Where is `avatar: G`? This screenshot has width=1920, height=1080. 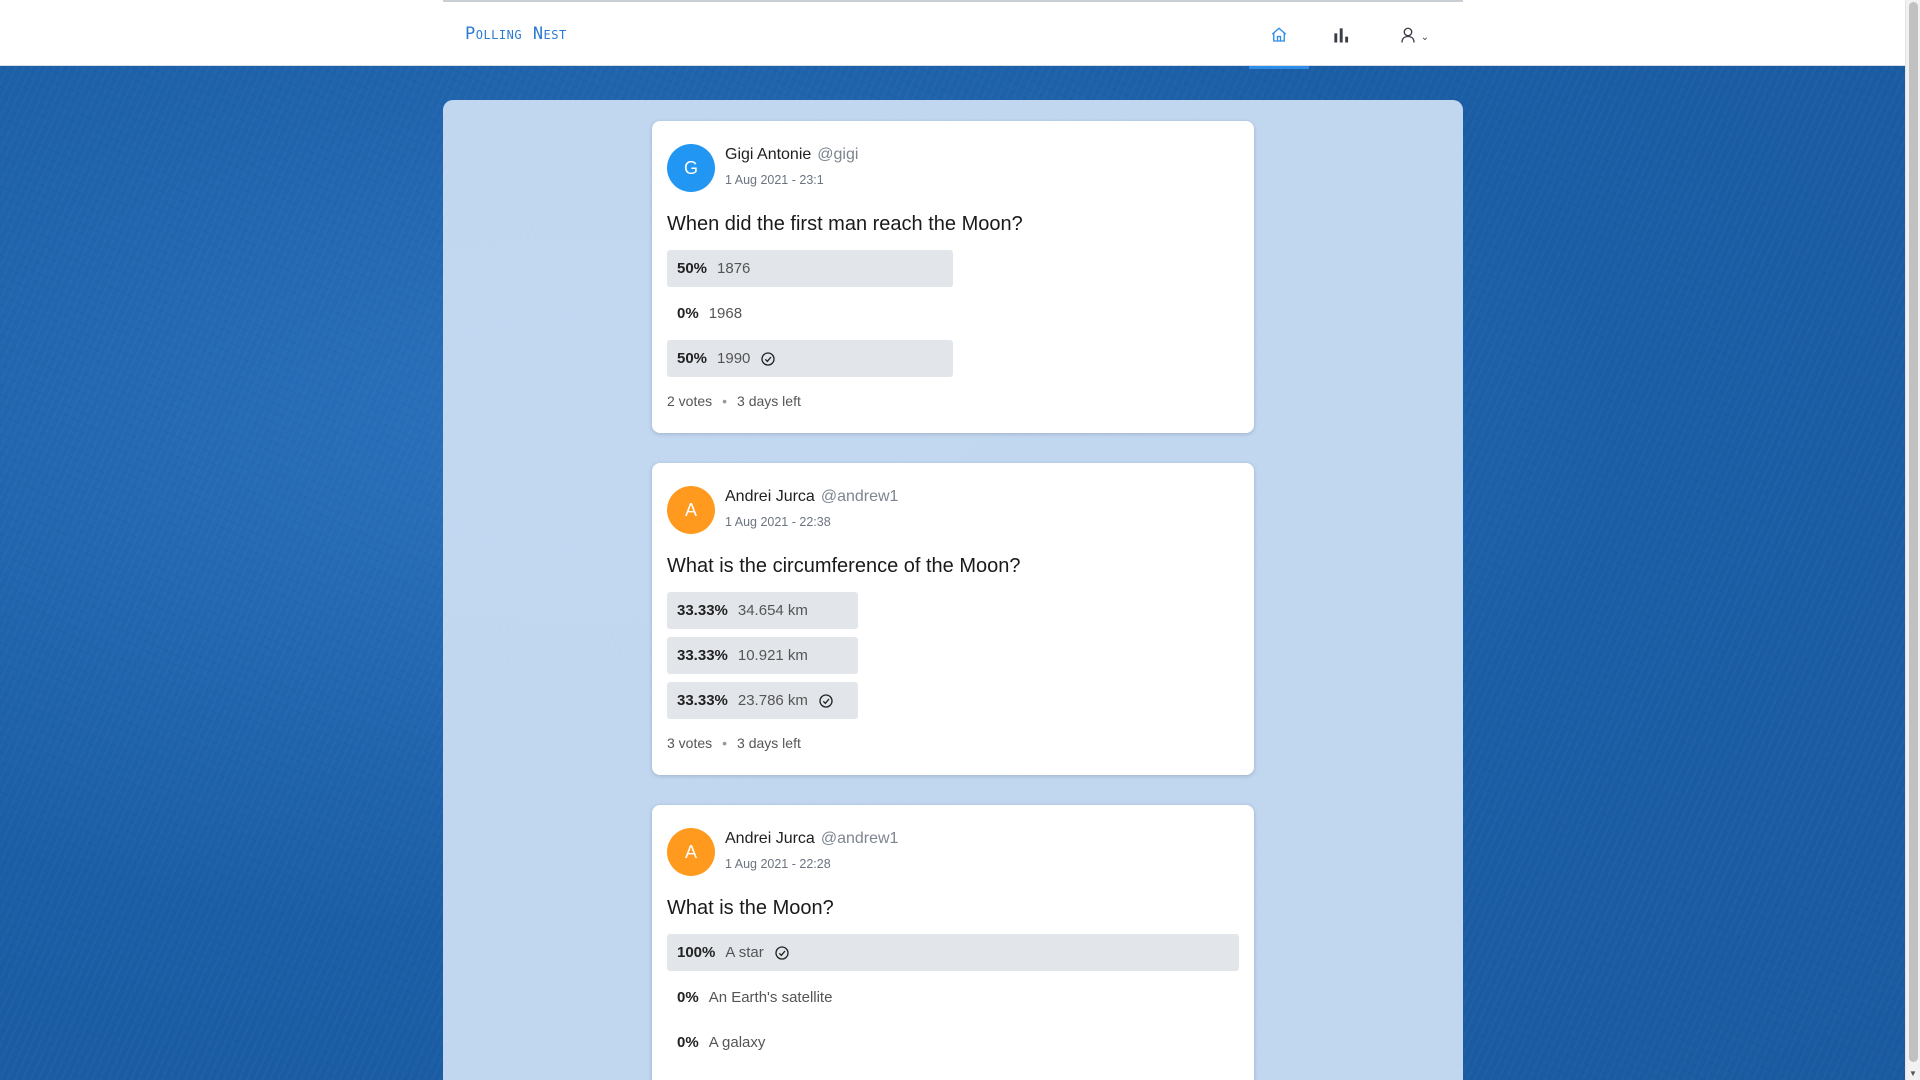
avatar: G is located at coordinates (691, 168).